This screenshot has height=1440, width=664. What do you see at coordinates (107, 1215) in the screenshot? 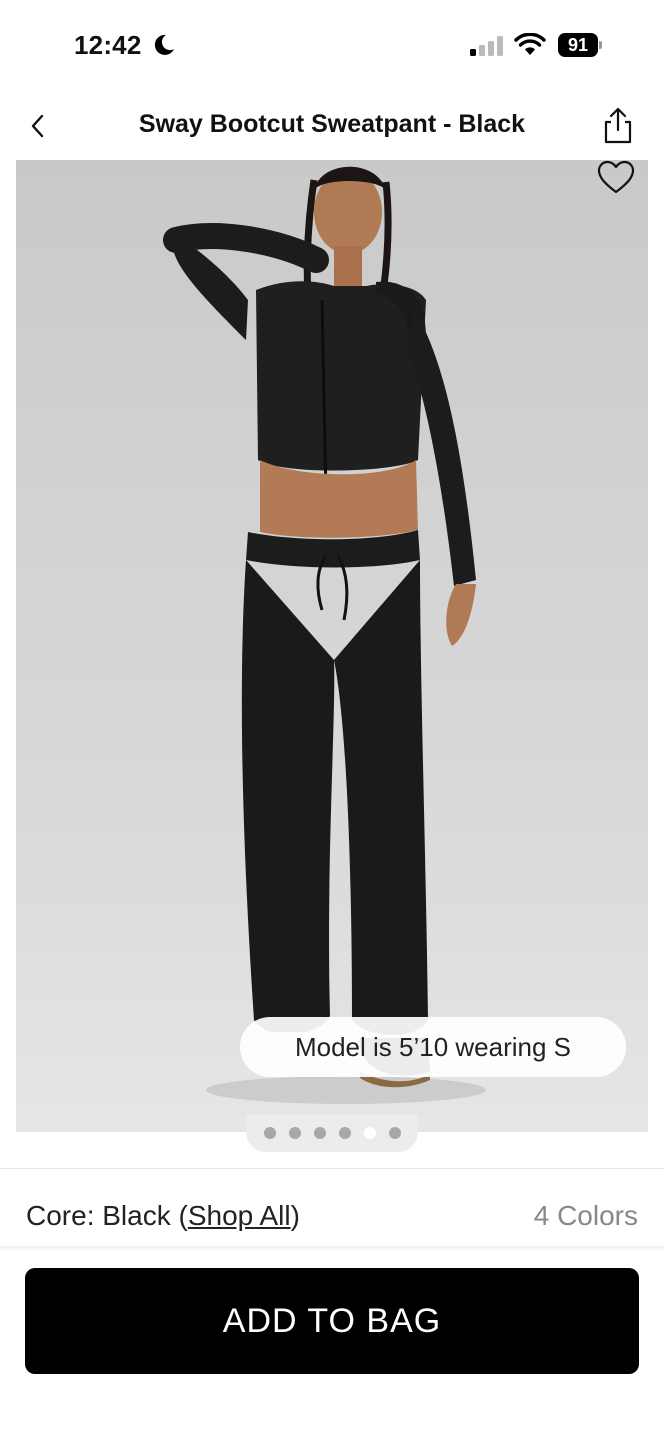
I see `color-name: Core: Black (` at bounding box center [107, 1215].